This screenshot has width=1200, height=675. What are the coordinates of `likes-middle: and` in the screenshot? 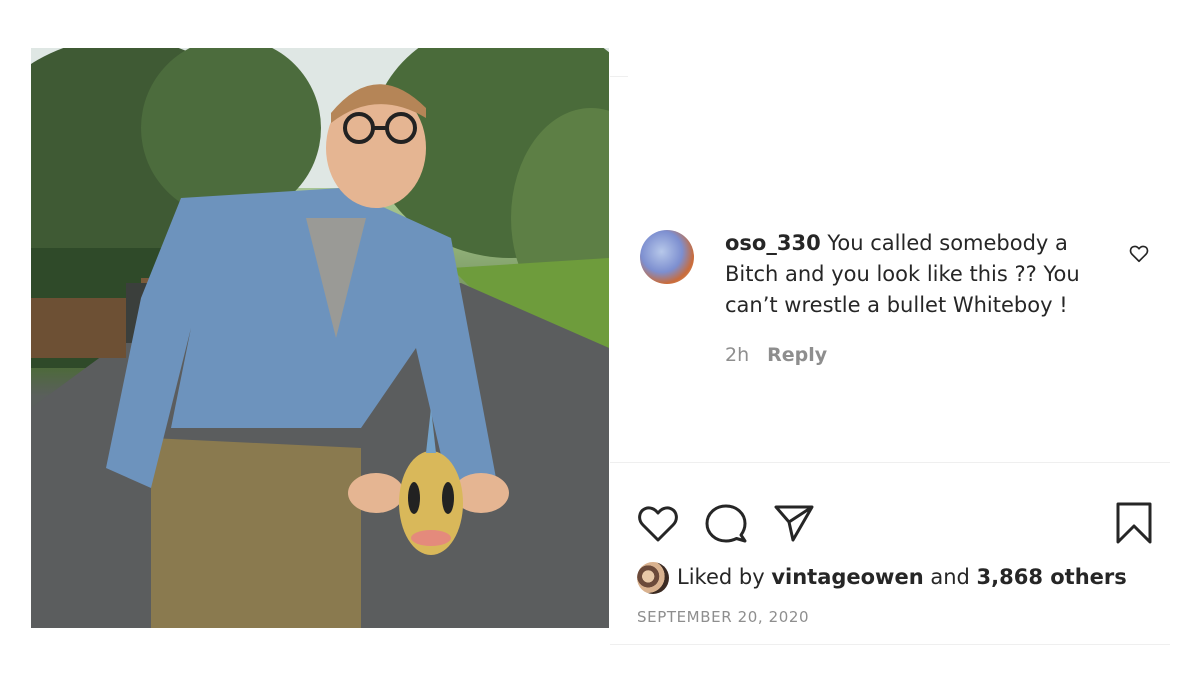 It's located at (950, 577).